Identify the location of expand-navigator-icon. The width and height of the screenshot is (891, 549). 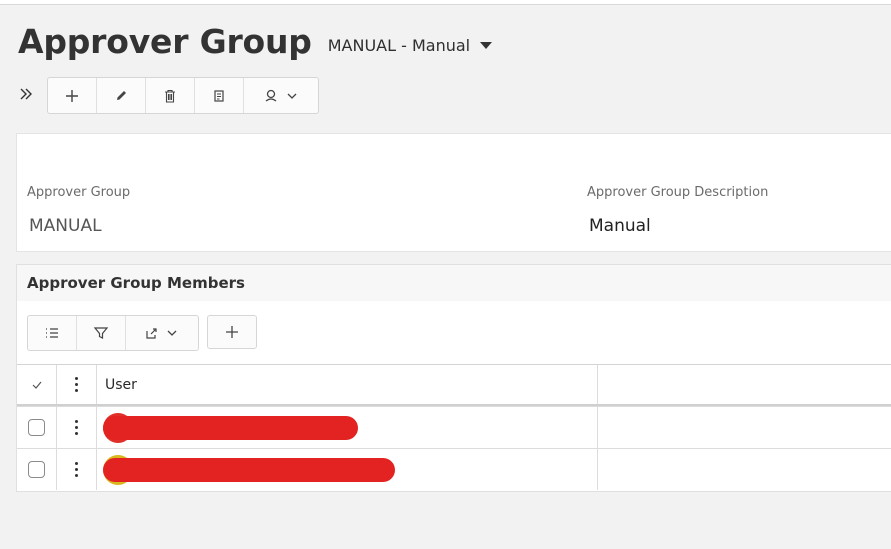
(27, 94).